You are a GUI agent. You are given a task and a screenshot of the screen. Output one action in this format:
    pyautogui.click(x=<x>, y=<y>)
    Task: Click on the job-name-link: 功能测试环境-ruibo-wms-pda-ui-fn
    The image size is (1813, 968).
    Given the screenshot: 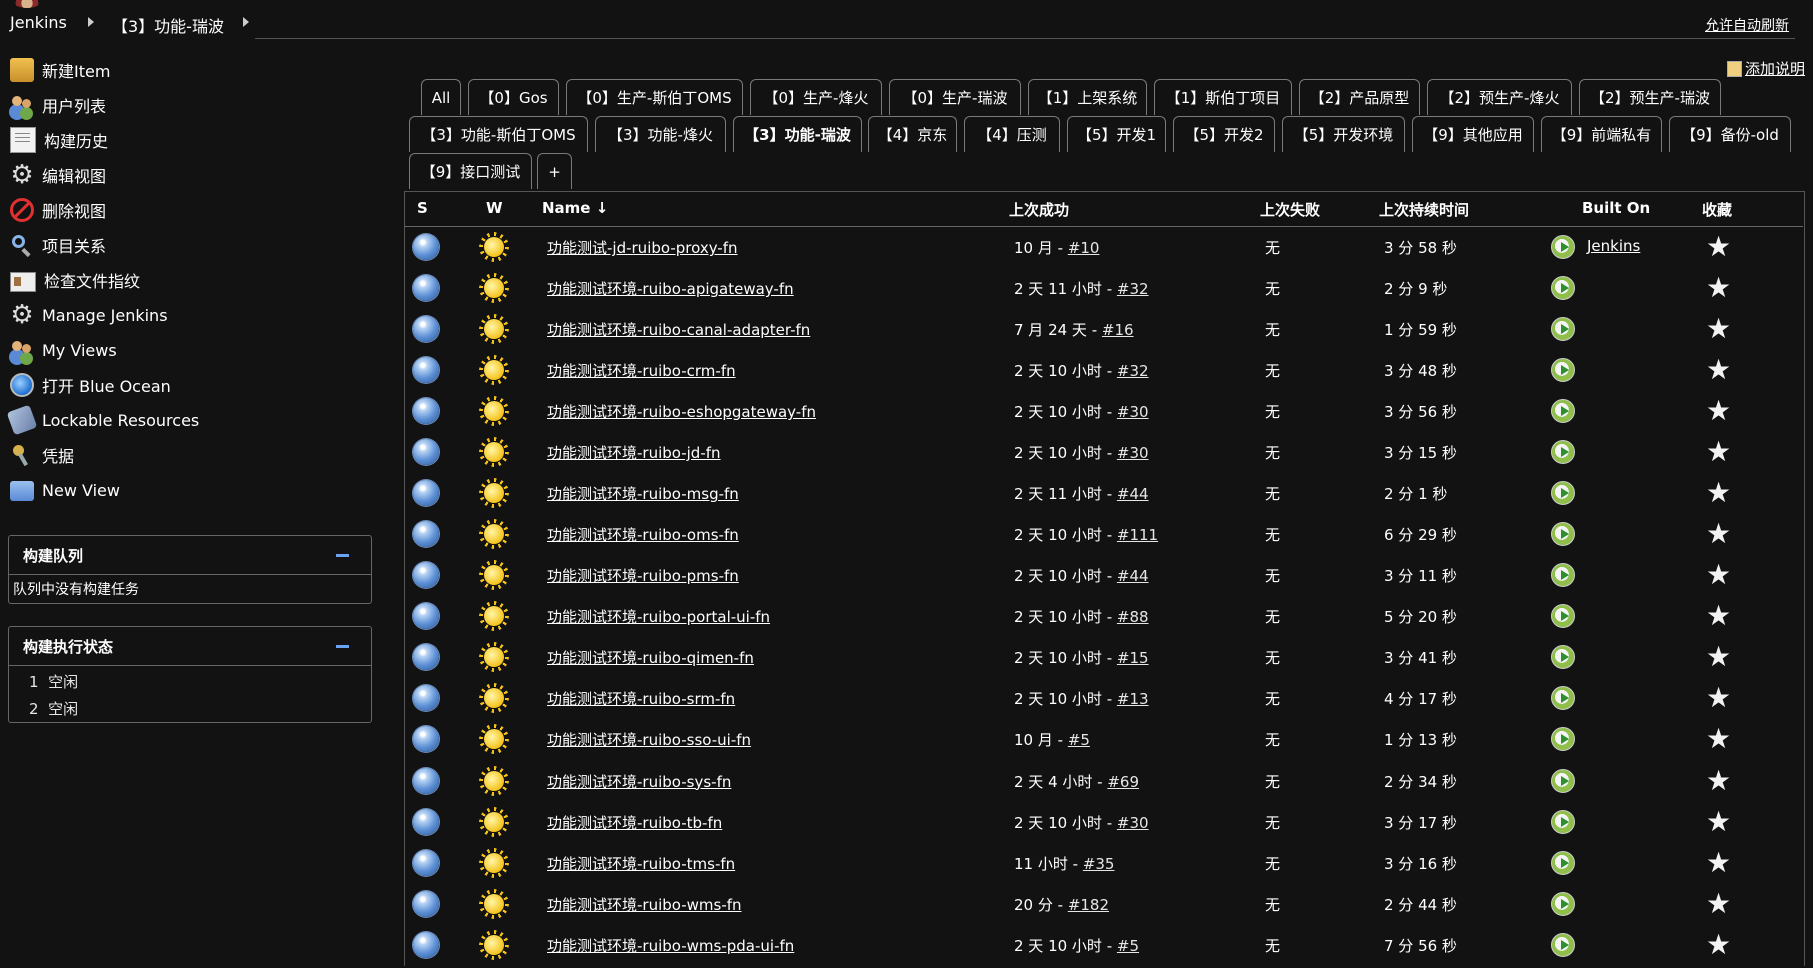 What is the action you would take?
    pyautogui.click(x=670, y=945)
    